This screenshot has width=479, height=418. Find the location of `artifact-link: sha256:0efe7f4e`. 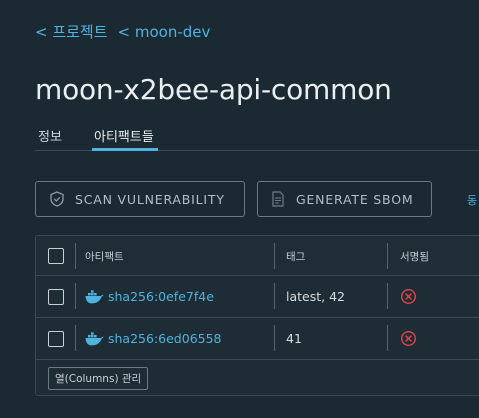

artifact-link: sha256:0efe7f4e is located at coordinates (149, 296).